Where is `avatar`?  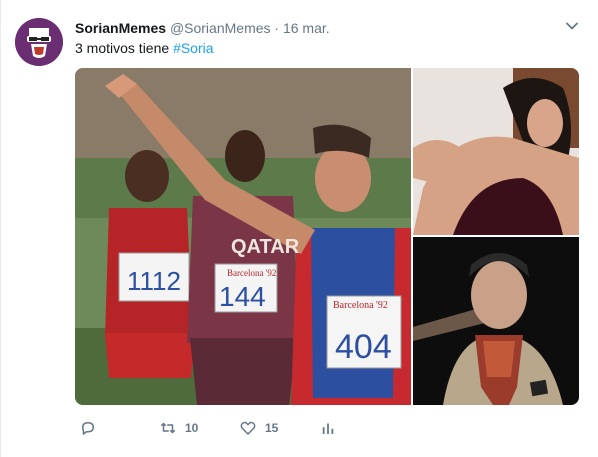
avatar is located at coordinates (39, 42).